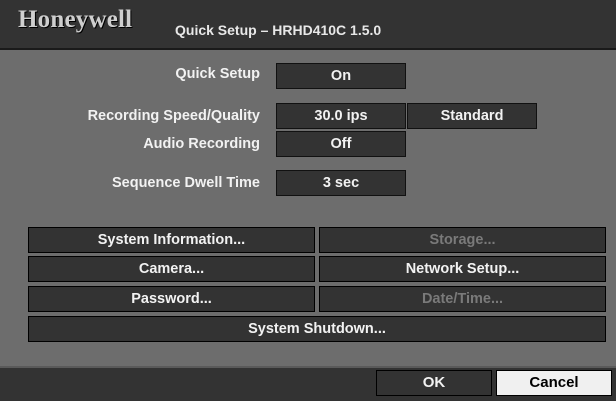 Image resolution: width=616 pixels, height=401 pixels. I want to click on recording-speed-quality-label: Recording Speed/Quality, so click(173, 116).